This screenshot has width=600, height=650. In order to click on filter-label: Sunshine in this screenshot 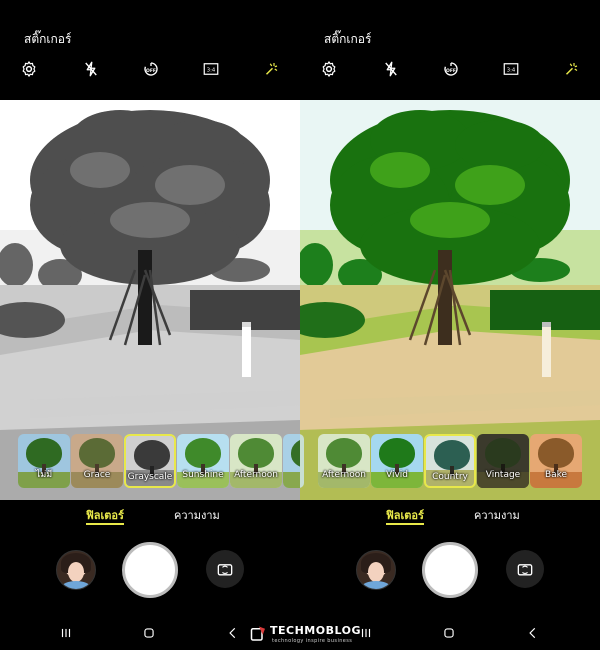, I will do `click(203, 475)`.